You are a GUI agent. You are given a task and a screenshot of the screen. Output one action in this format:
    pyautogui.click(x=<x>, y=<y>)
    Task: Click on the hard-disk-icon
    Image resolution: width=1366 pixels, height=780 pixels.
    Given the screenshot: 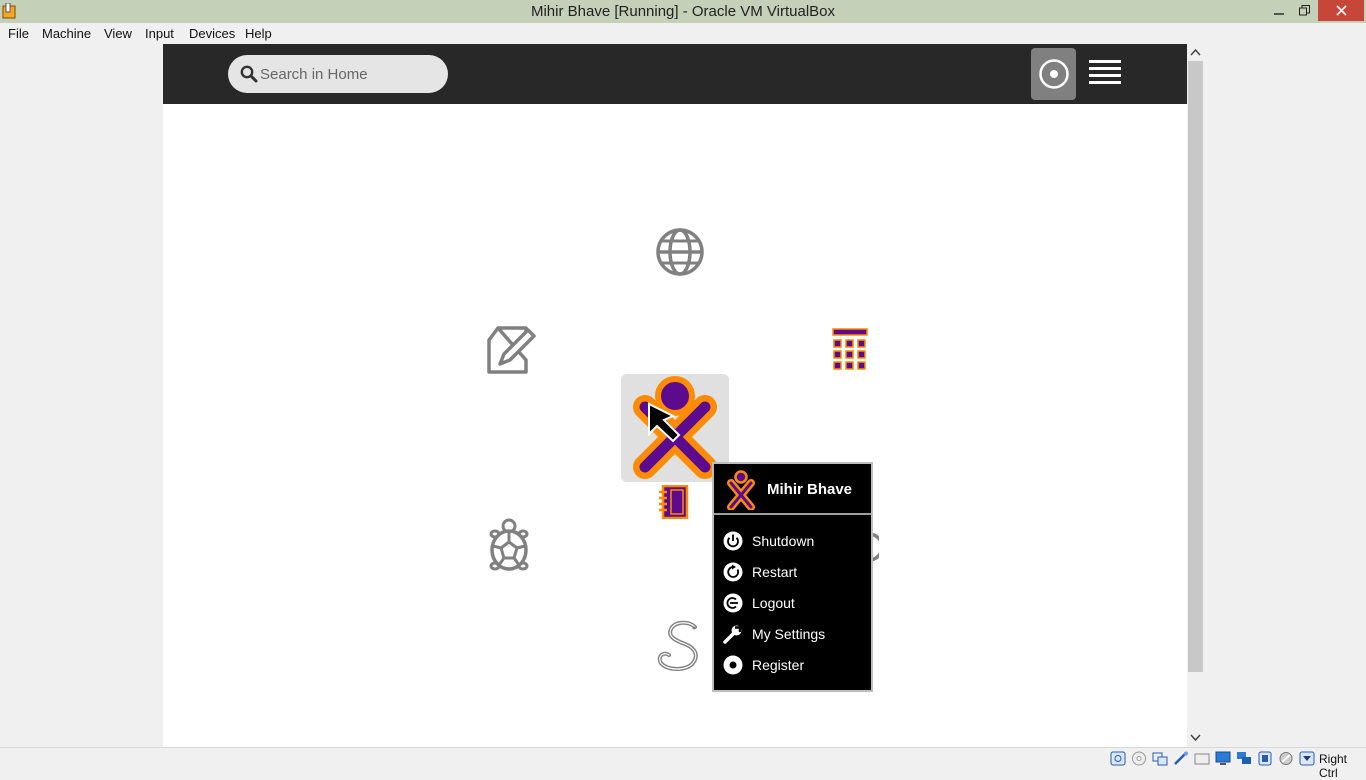 What is the action you would take?
    pyautogui.click(x=1118, y=758)
    